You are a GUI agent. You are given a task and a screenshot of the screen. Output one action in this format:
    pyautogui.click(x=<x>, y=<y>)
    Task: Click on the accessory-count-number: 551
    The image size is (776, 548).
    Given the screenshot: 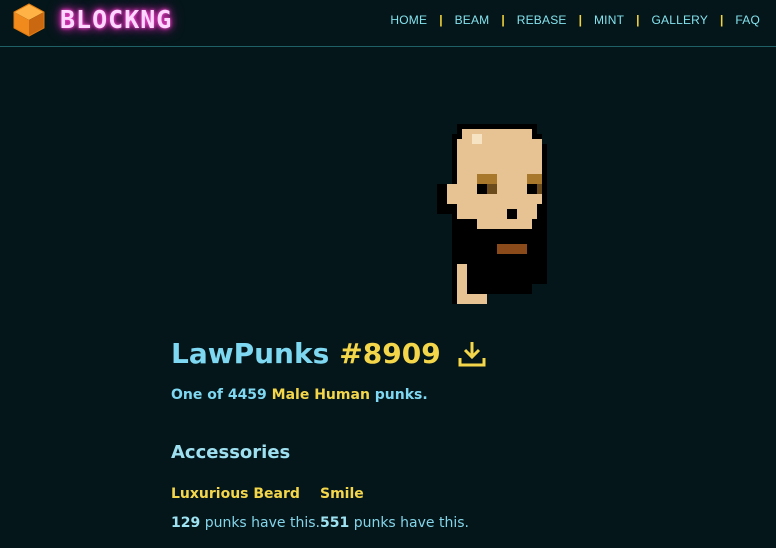 What is the action you would take?
    pyautogui.click(x=335, y=523)
    